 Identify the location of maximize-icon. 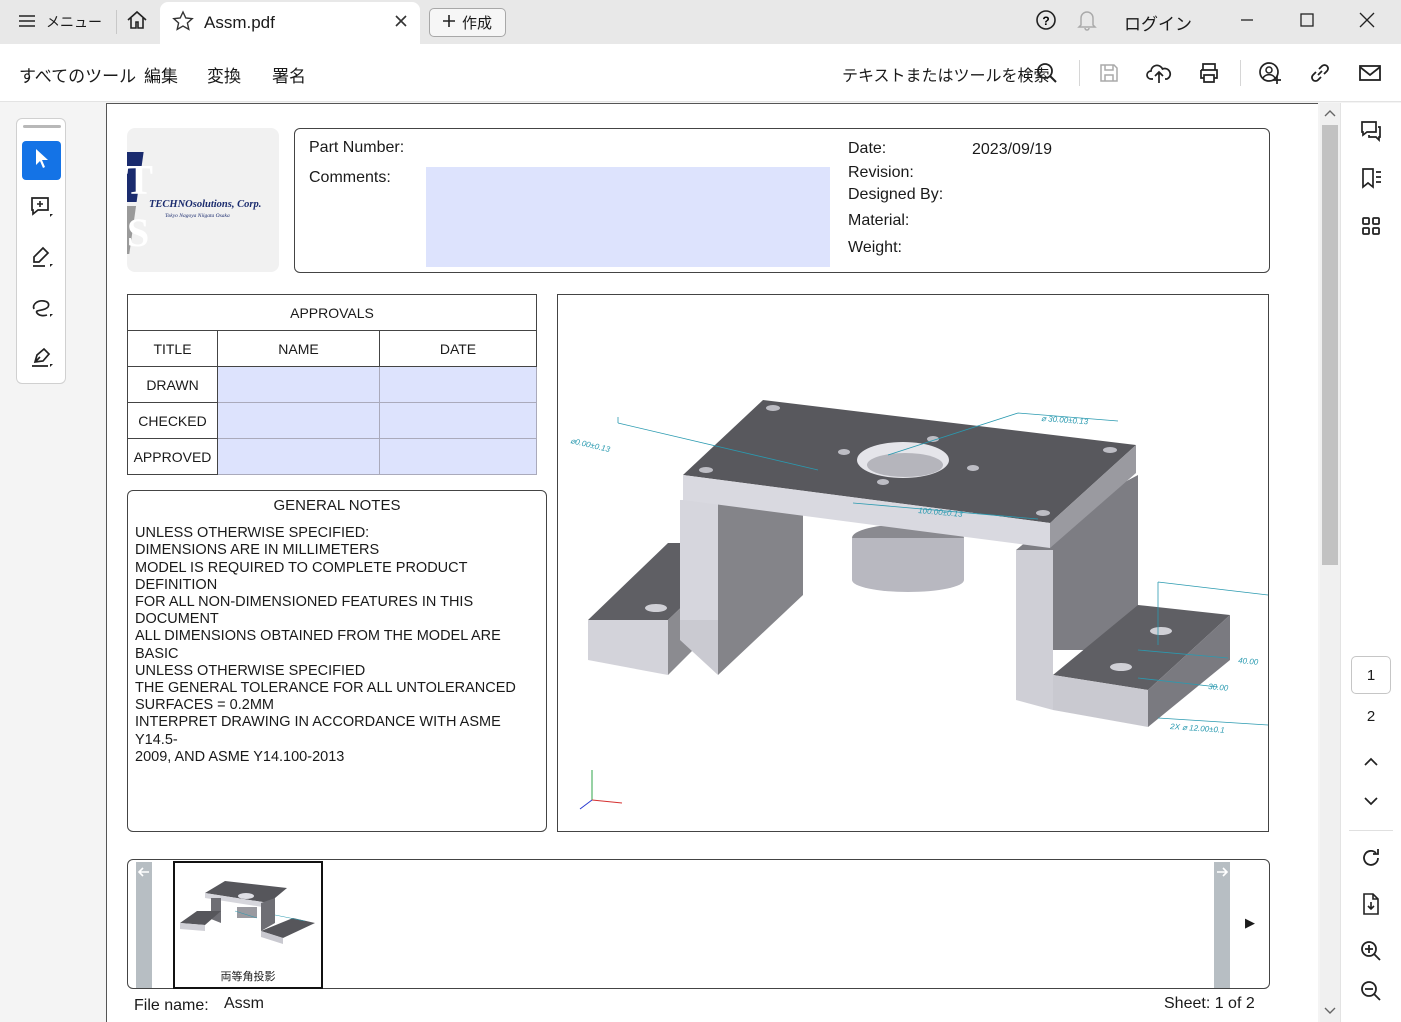
(1307, 22).